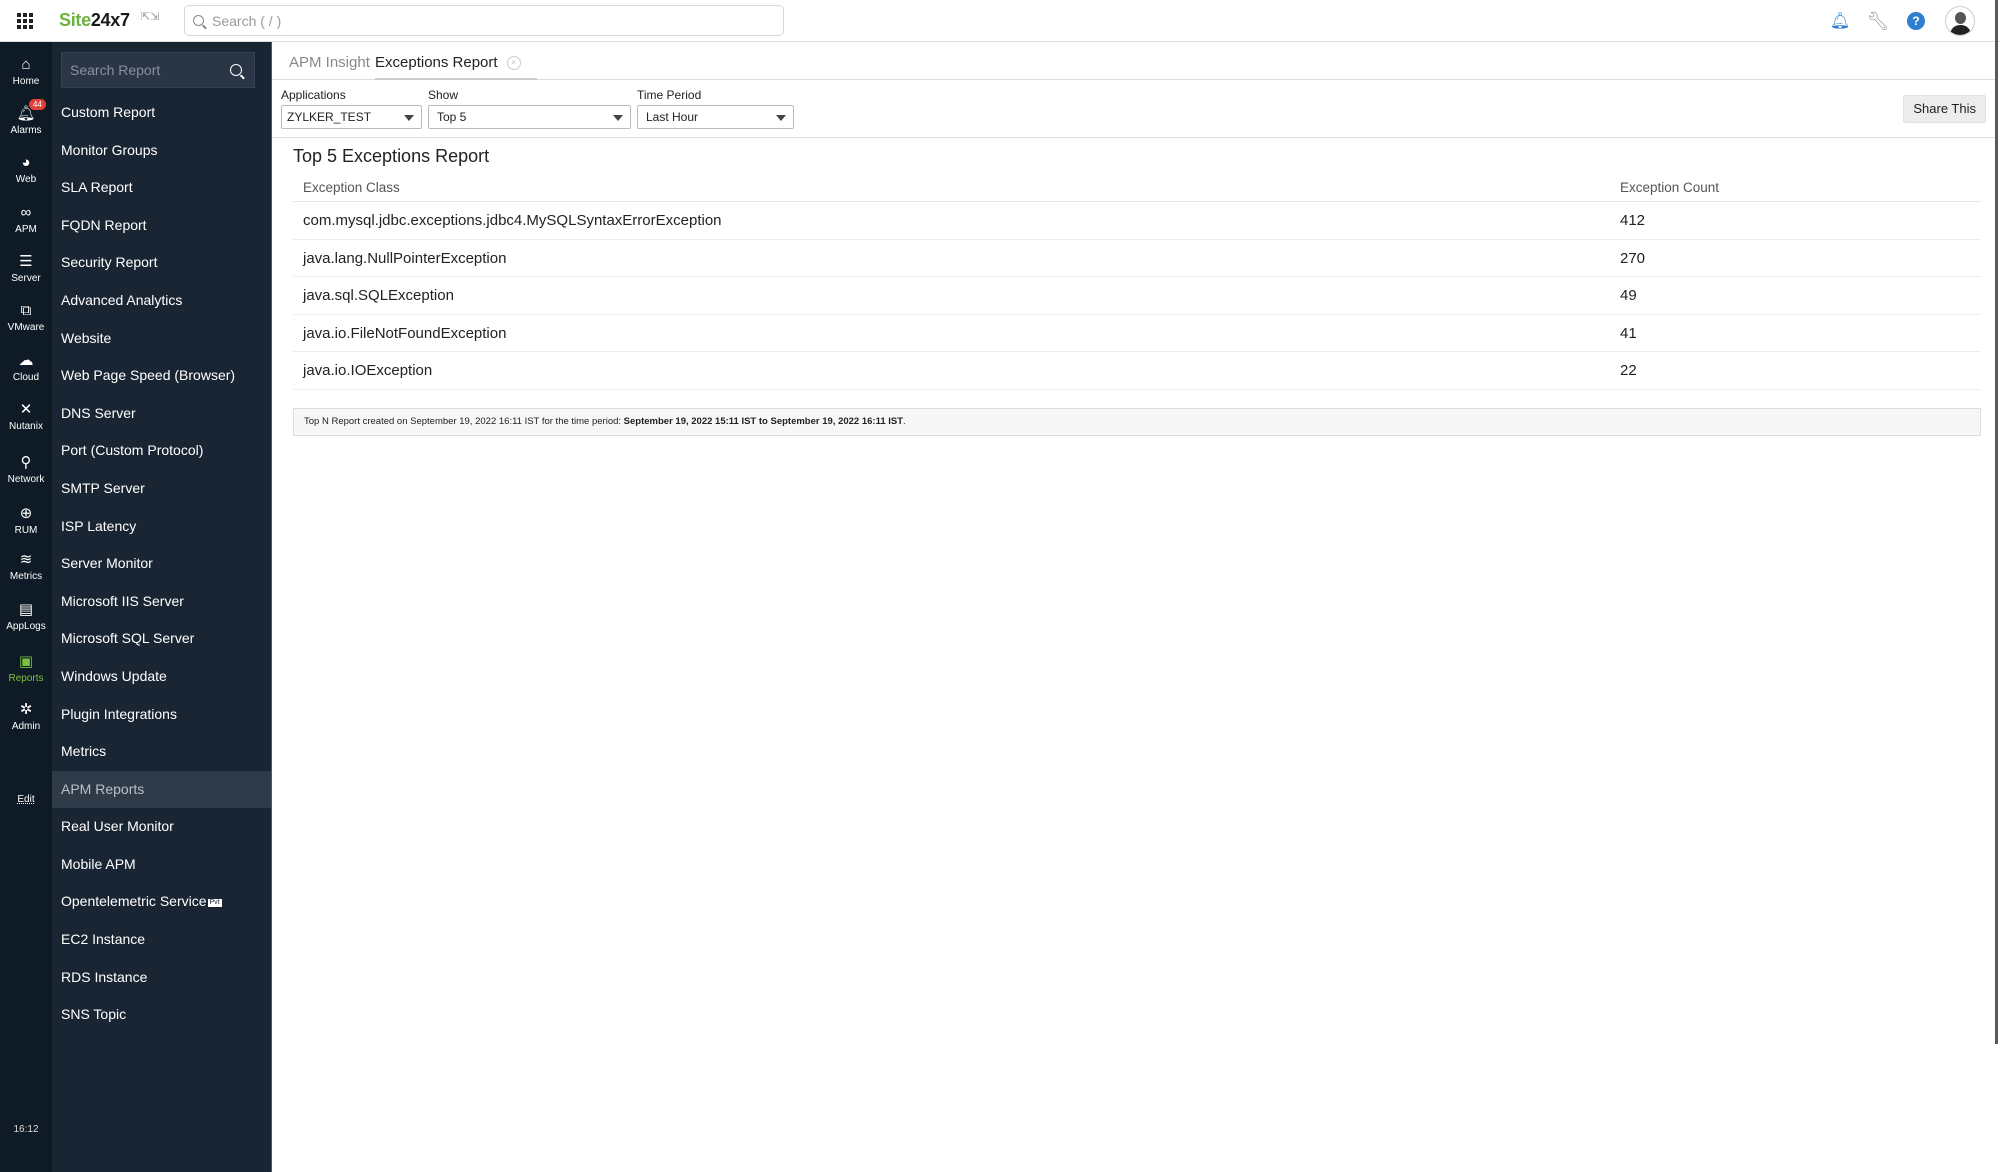 The height and width of the screenshot is (1172, 2000). Describe the element at coordinates (86, 337) in the screenshot. I see `menu-item-label: Website` at that location.